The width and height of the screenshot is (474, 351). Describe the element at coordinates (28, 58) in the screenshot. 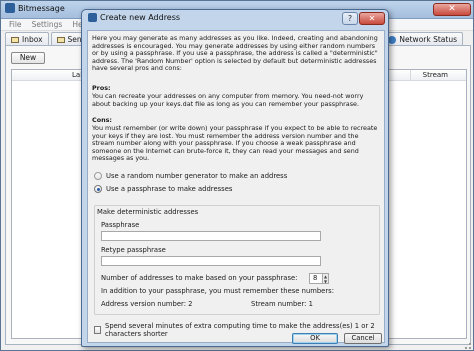

I see `new-address-button: New` at that location.